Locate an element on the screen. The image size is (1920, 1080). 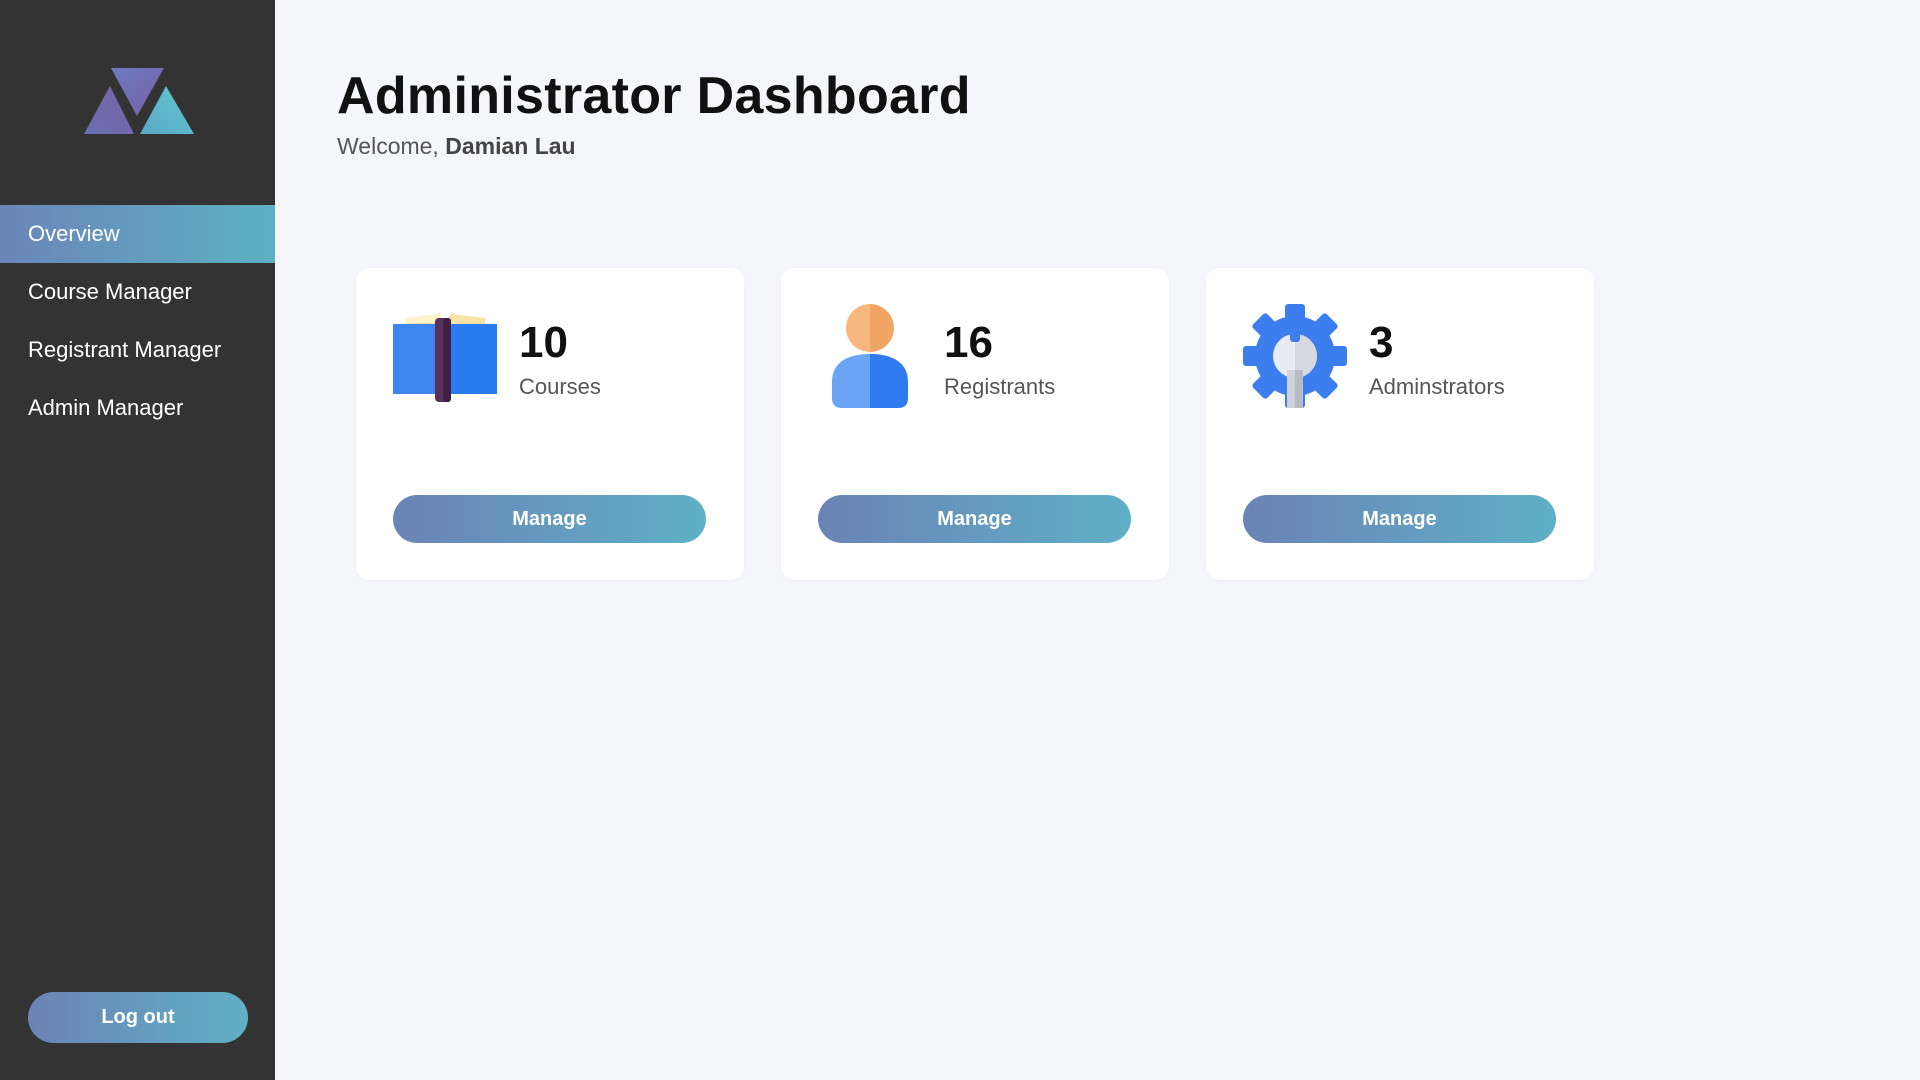
page-title: Administrator Dashboard is located at coordinates (654, 96).